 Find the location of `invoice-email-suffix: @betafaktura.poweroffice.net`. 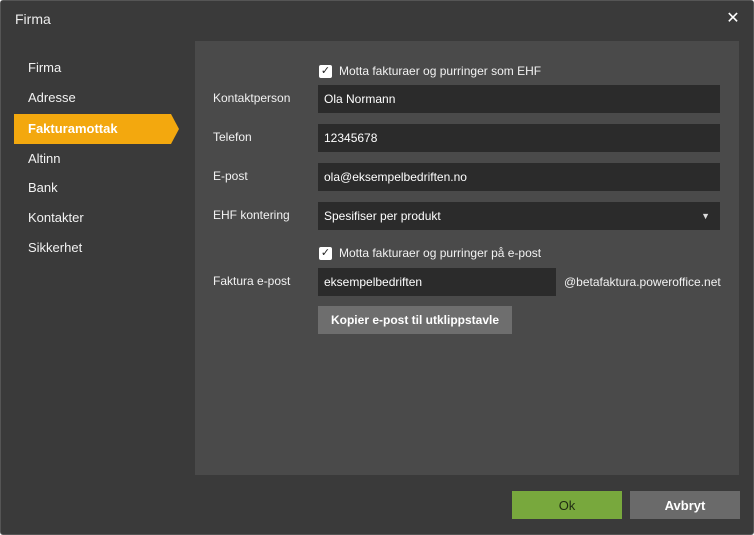

invoice-email-suffix: @betafaktura.poweroffice.net is located at coordinates (642, 282).